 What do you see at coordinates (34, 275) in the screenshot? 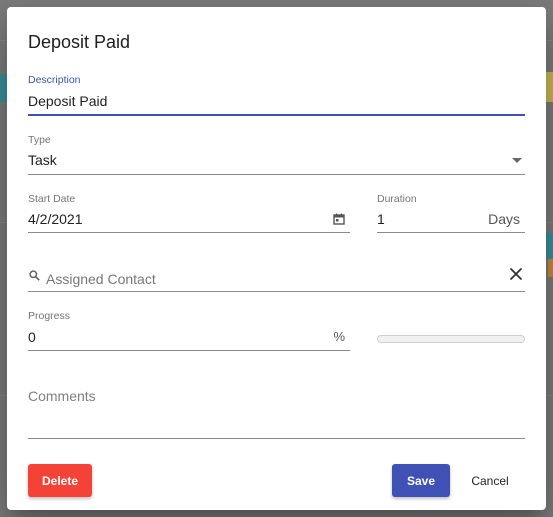
I see `search-icon` at bounding box center [34, 275].